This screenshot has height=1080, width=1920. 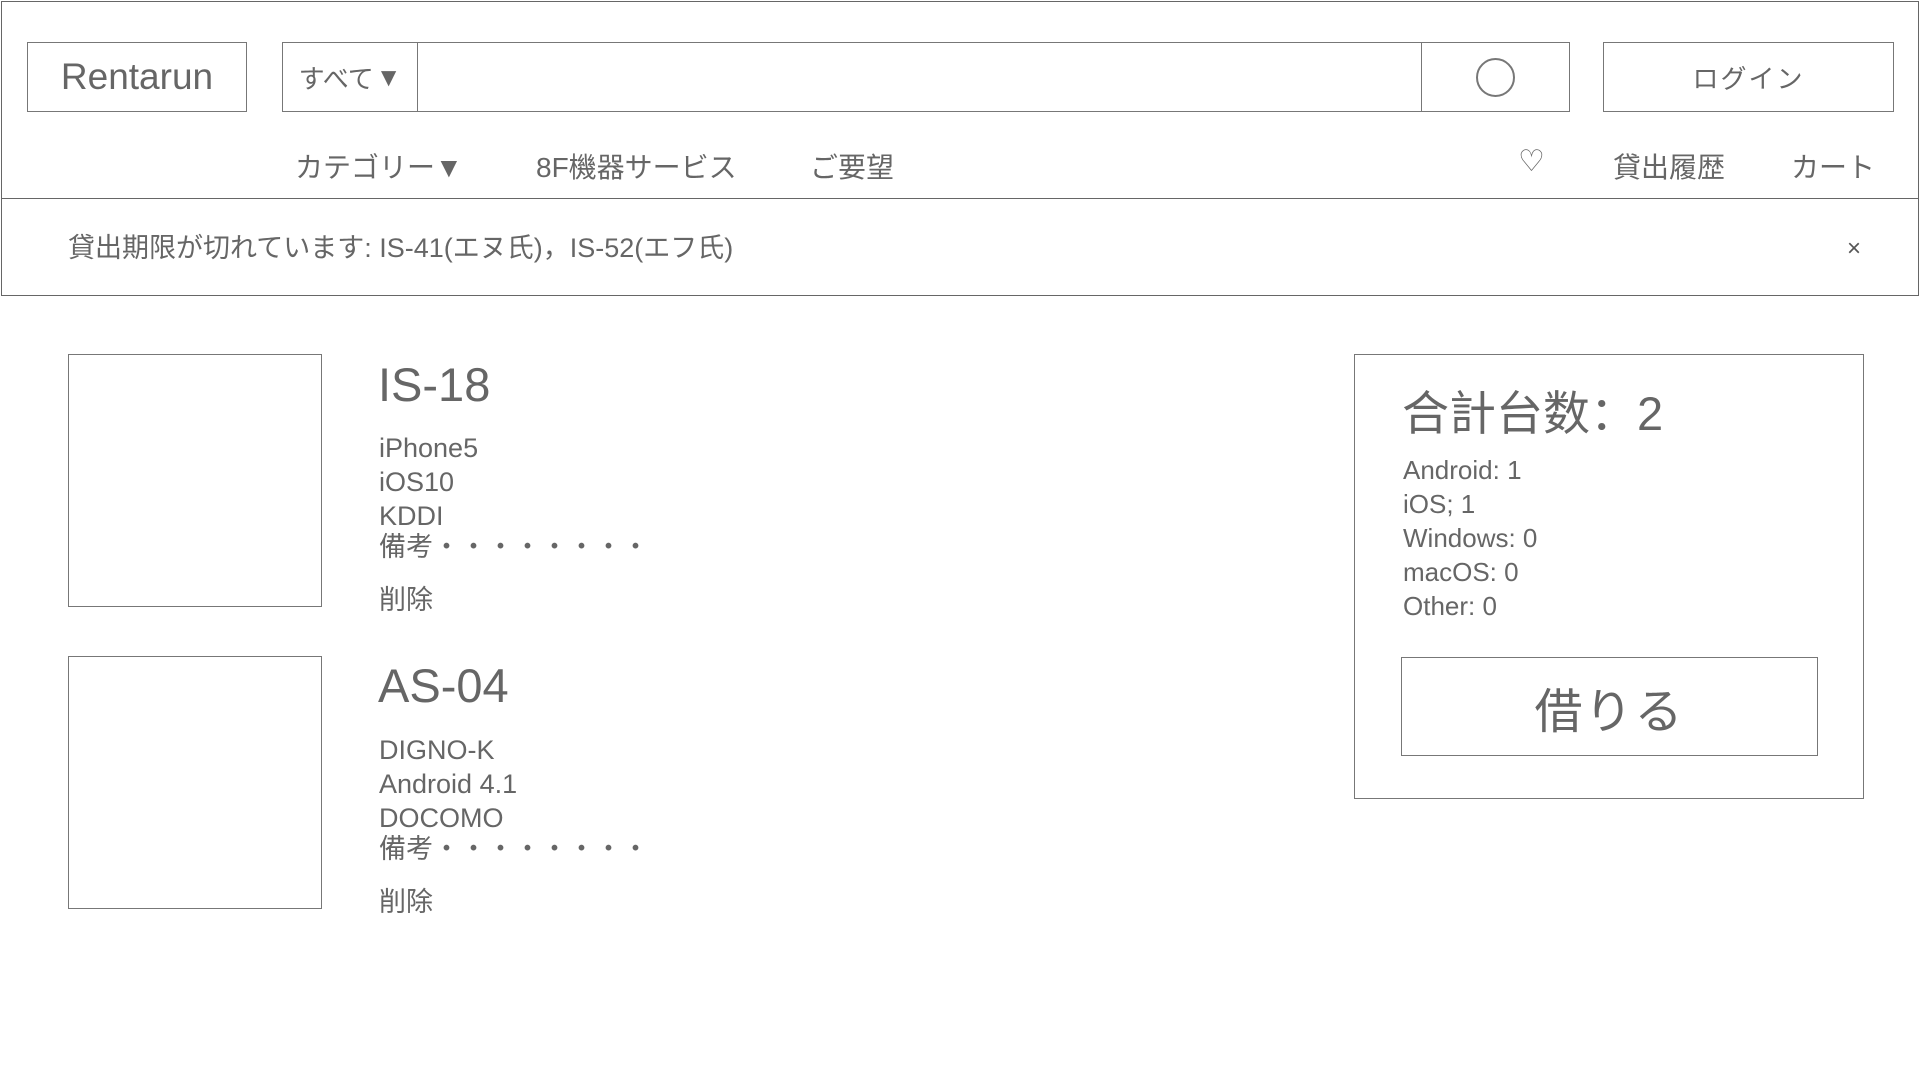 What do you see at coordinates (441, 818) in the screenshot?
I see `device-carrier: DOCOMO` at bounding box center [441, 818].